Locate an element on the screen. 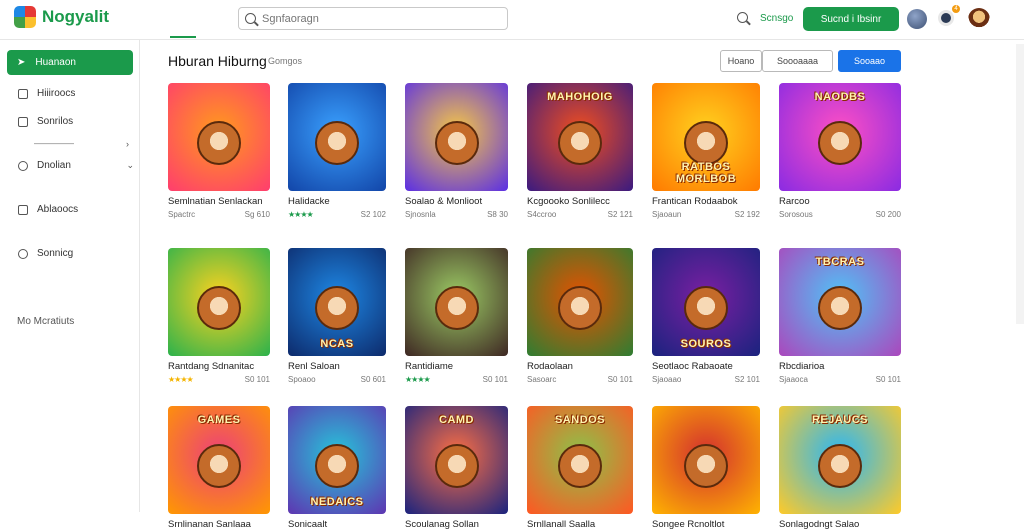 The height and width of the screenshot is (530, 1024). game-card: Rantdang Sdnanitac ★★★★ S0 101 is located at coordinates (219, 316).